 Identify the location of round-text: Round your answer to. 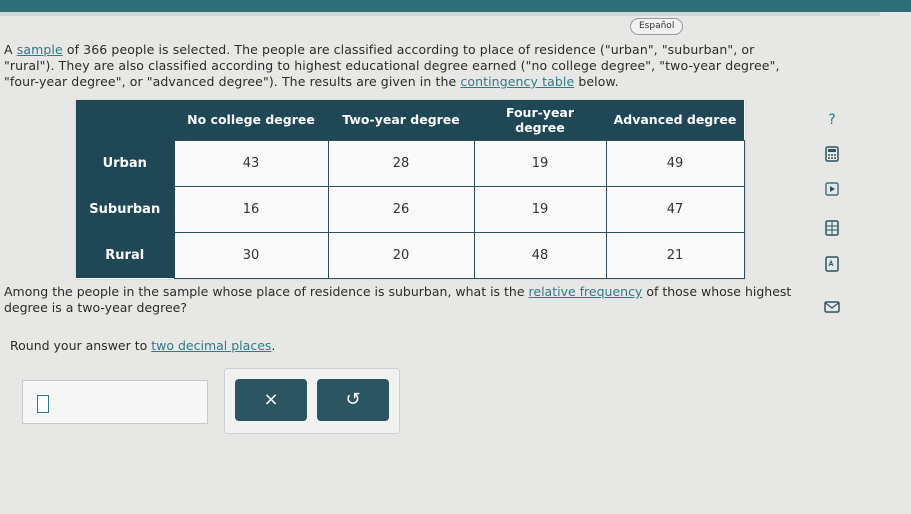
(81, 345).